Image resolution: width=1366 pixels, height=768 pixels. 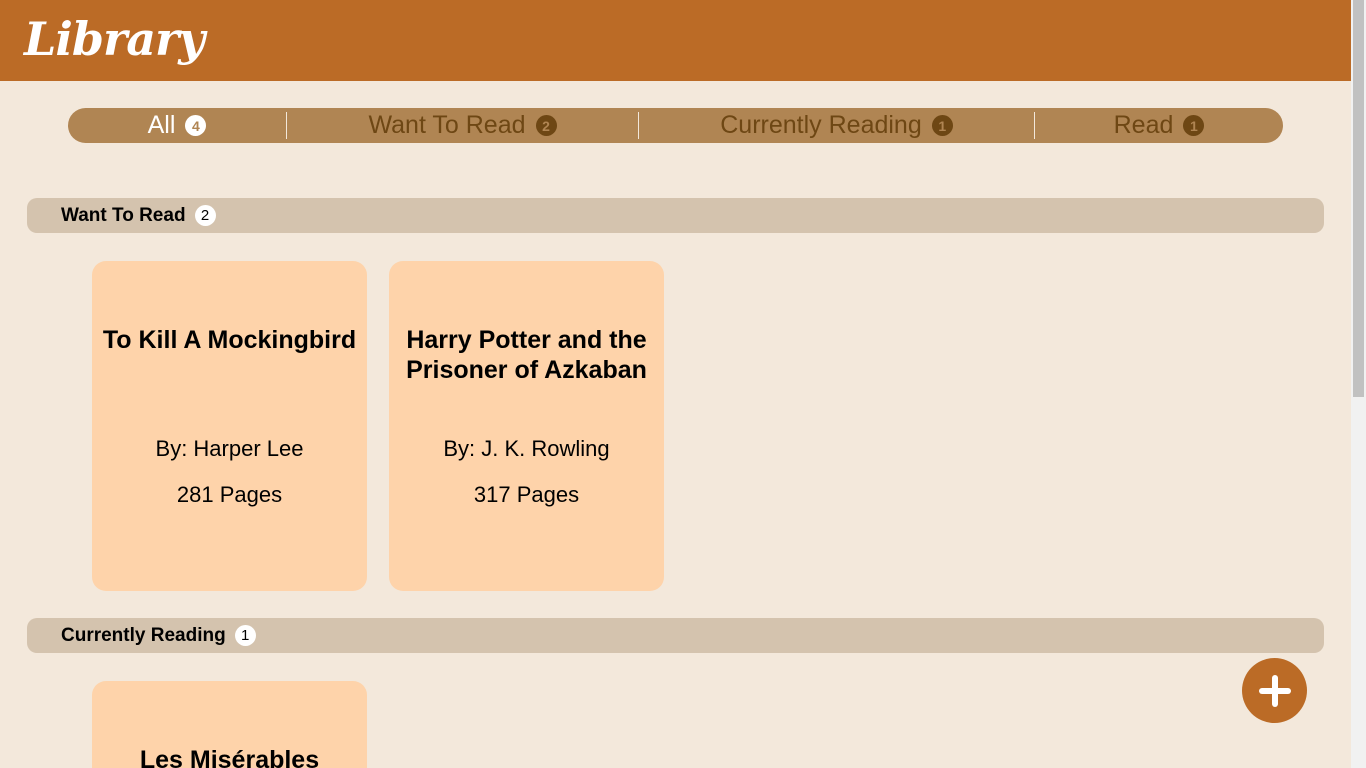 What do you see at coordinates (143, 635) in the screenshot?
I see `section-title: Currently Reading` at bounding box center [143, 635].